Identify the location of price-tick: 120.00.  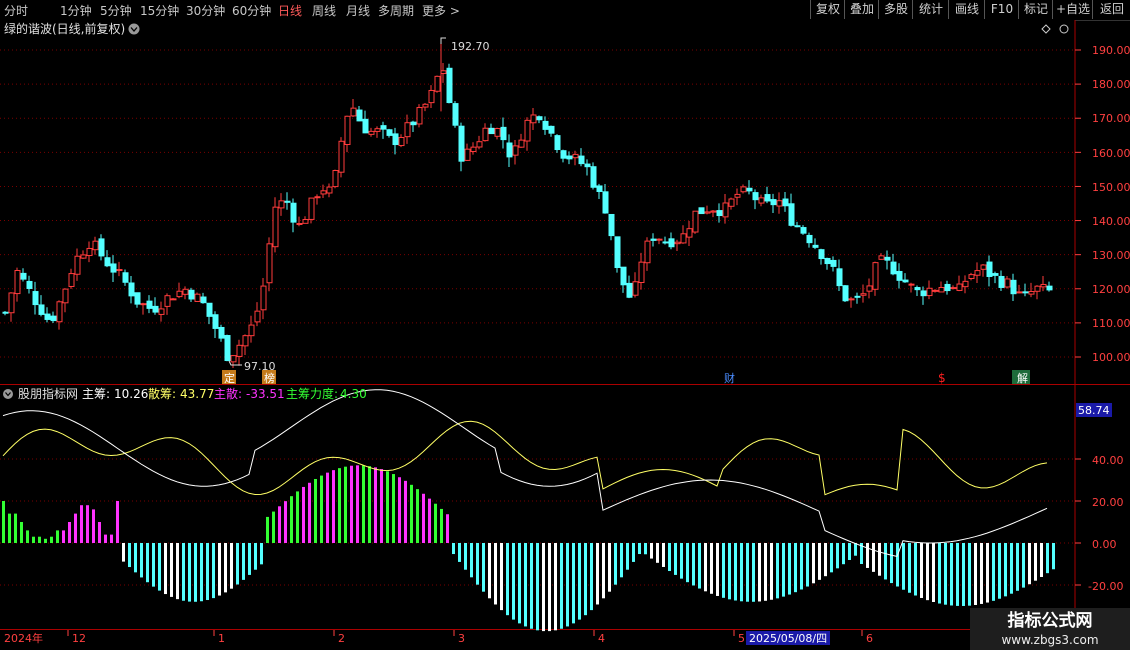
(1111, 289).